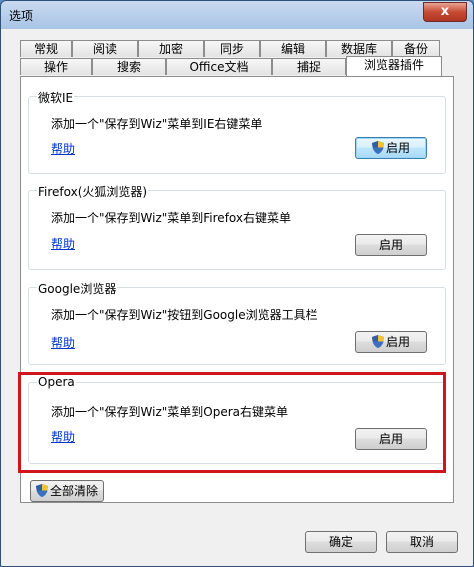  Describe the element at coordinates (56, 66) in the screenshot. I see `tab-operation: 操作` at that location.